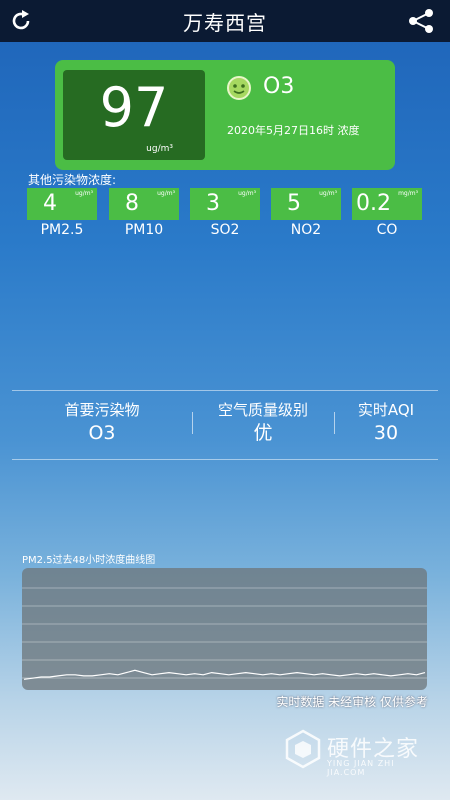 The height and width of the screenshot is (800, 450). I want to click on pm25-line-chart, so click(224, 633).